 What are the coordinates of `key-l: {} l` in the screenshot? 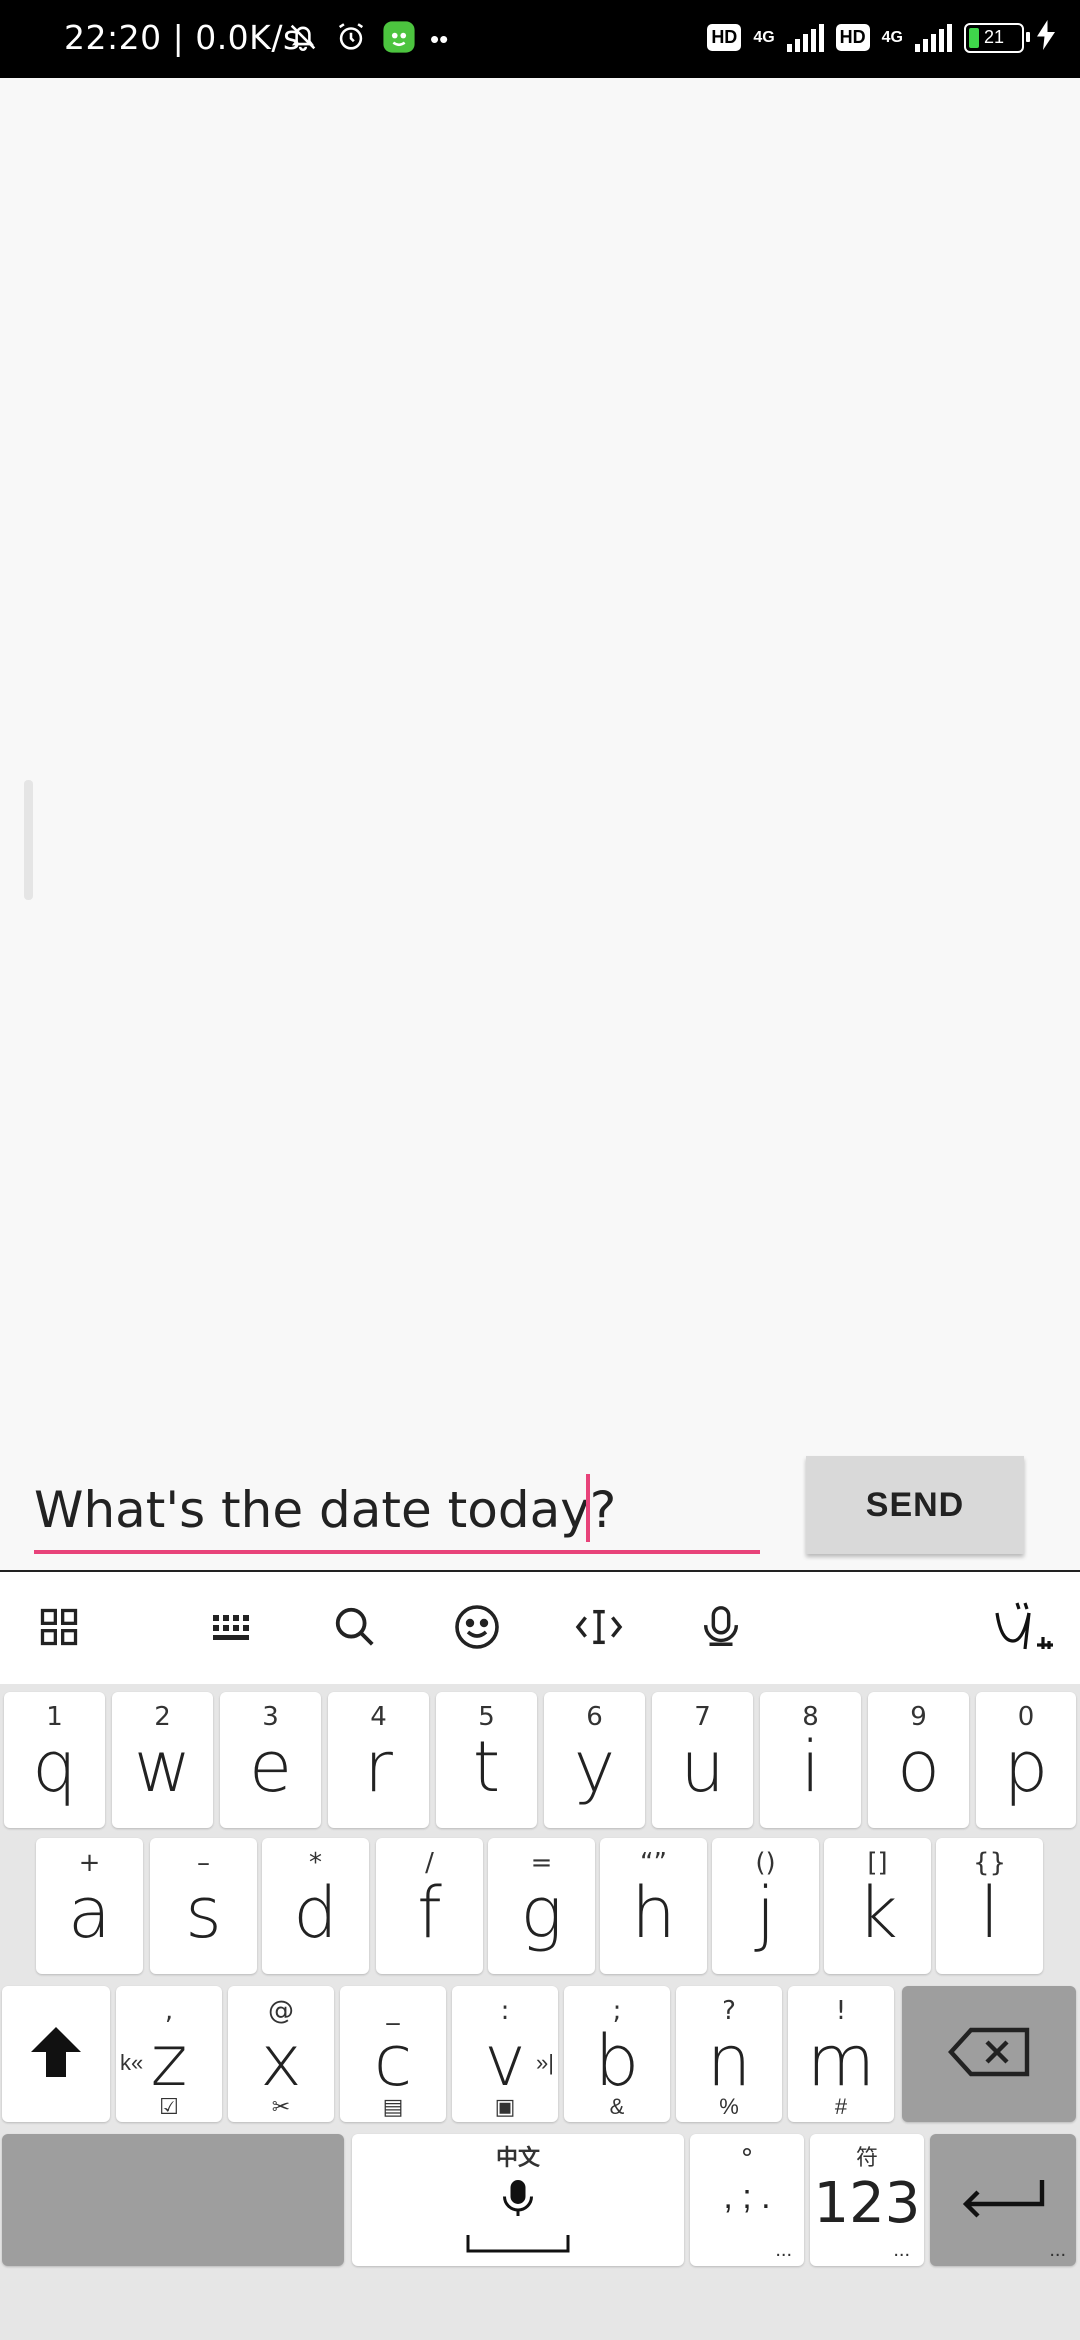 It's located at (989, 1906).